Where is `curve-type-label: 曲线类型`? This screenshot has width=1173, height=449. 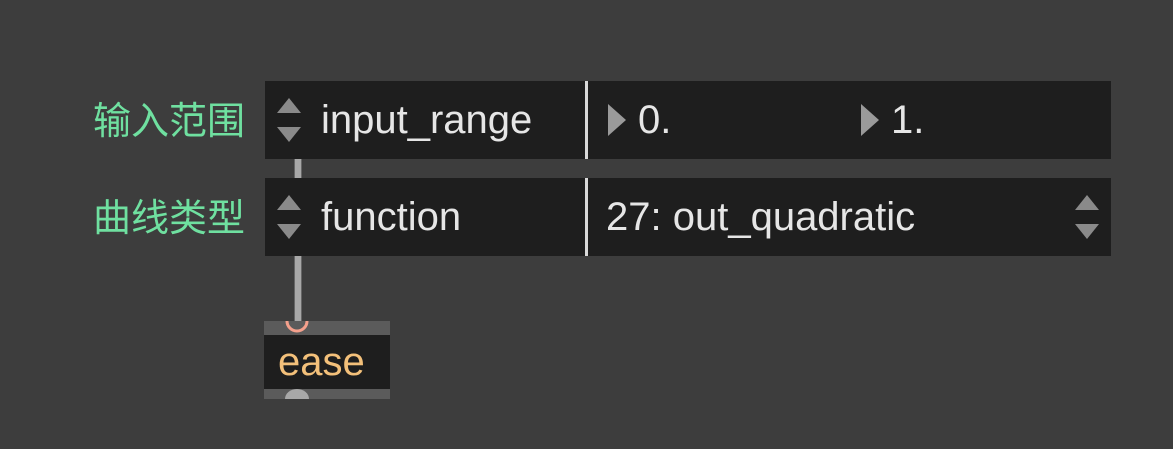
curve-type-label: 曲线类型 is located at coordinates (168, 218).